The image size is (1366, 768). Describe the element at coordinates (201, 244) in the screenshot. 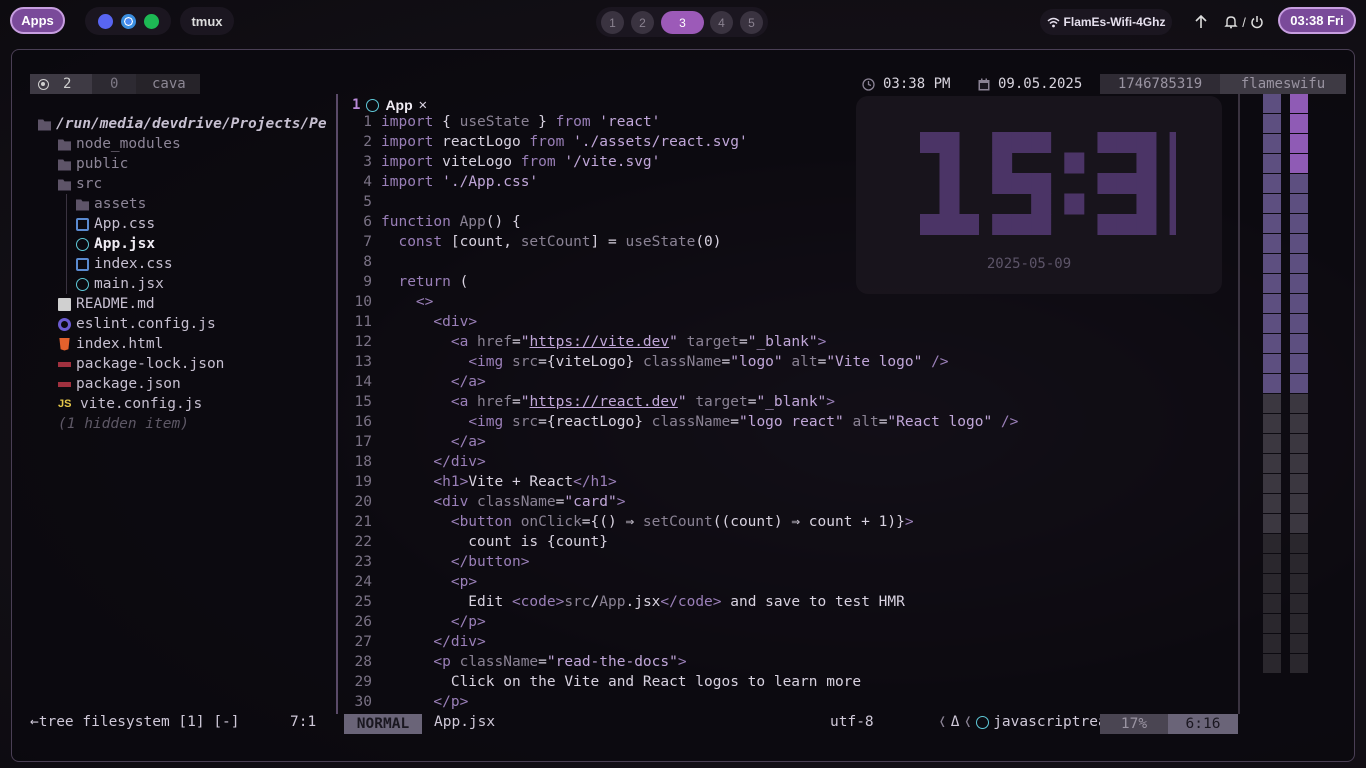

I see `tree-item: App.jsx` at that location.